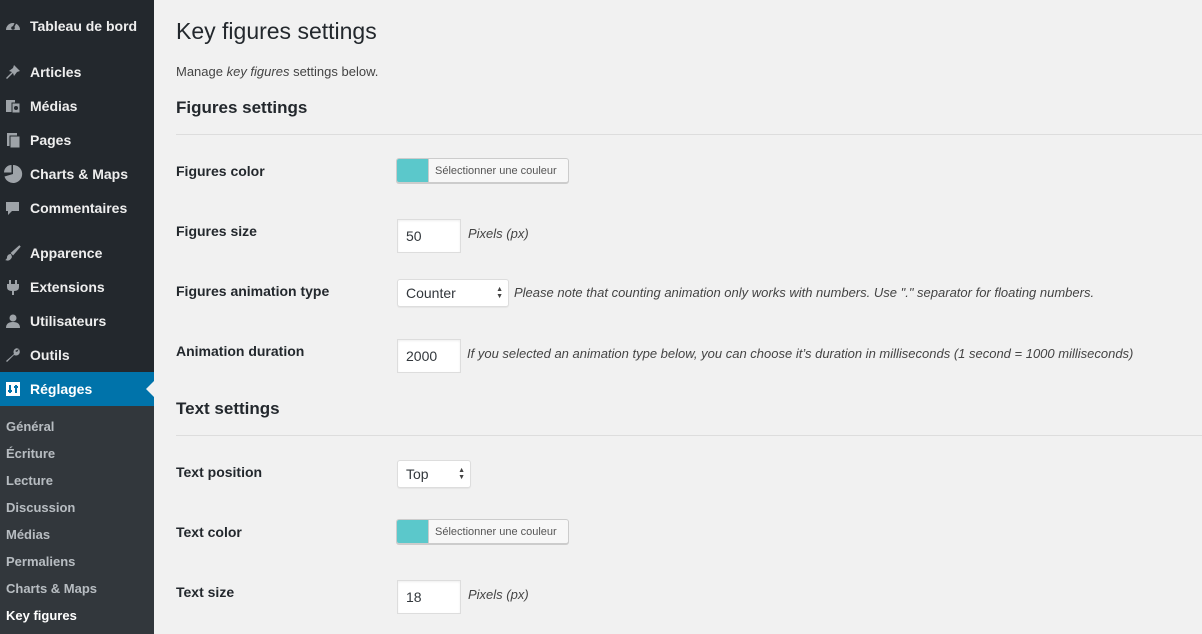 This screenshot has width=1202, height=634. What do you see at coordinates (434, 474) in the screenshot?
I see `text-position-select: Top ▲ ▼` at bounding box center [434, 474].